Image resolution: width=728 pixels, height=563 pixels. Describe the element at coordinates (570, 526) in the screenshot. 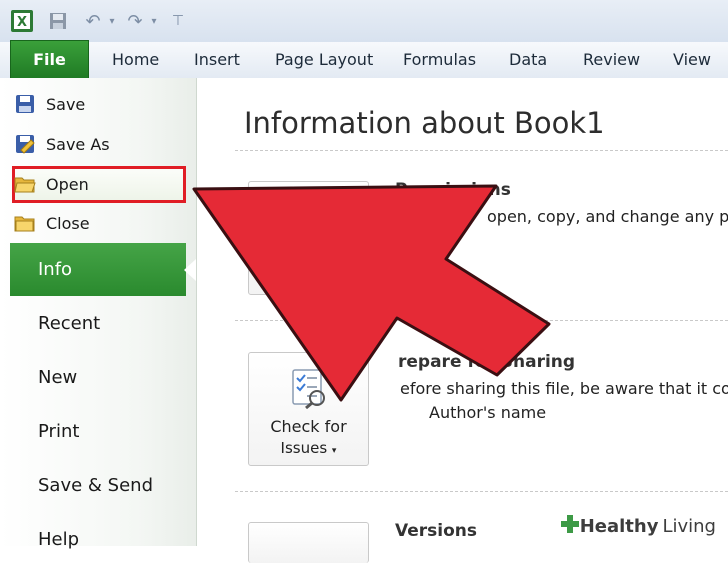

I see `plus-logo-icon` at that location.